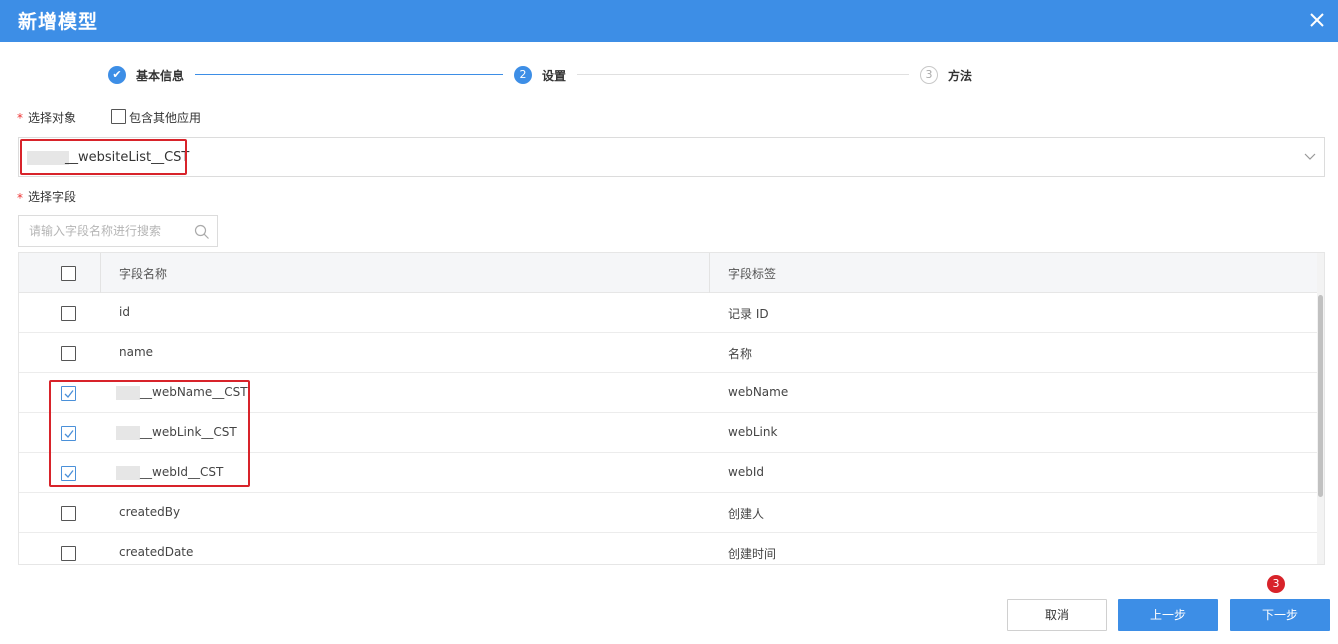  I want to click on step-1-label: 基本信息, so click(160, 76).